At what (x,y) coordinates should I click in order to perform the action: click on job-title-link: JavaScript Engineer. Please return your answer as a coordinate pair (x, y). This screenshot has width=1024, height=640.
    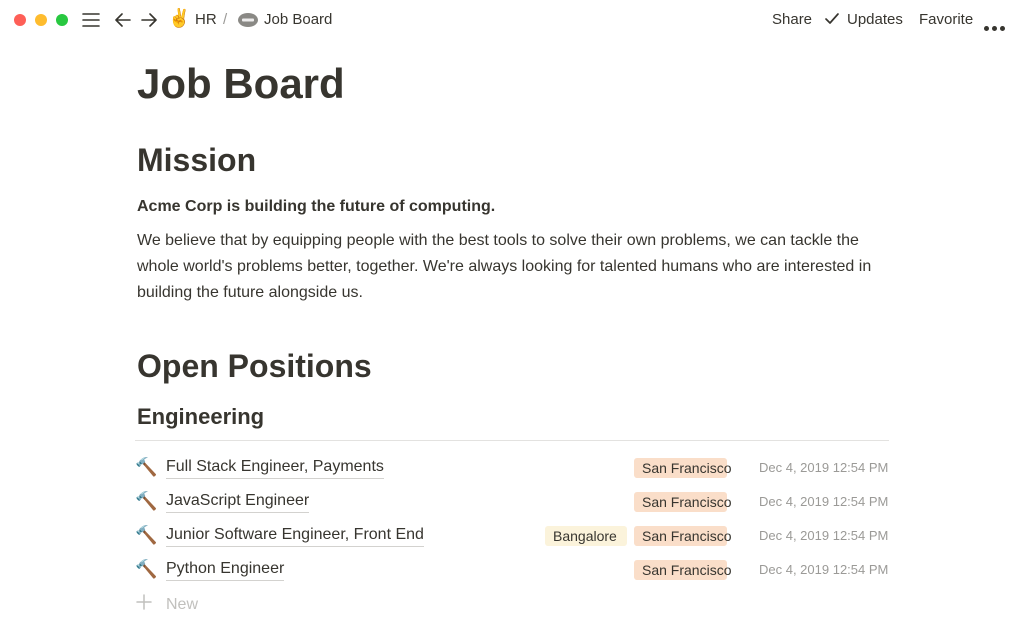
    Looking at the image, I should click on (238, 502).